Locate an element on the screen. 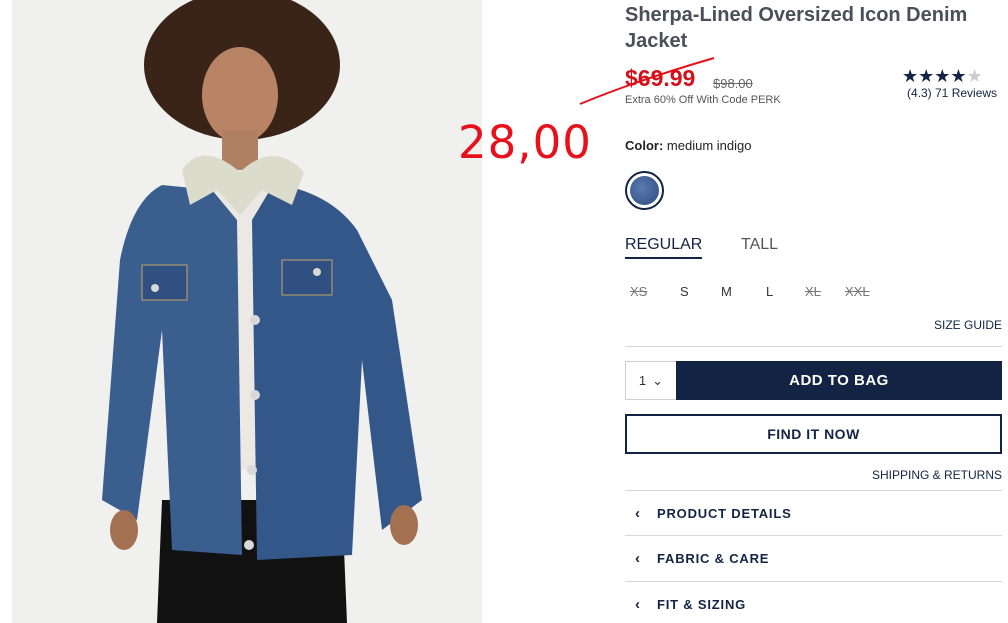  size-xxl: XXL is located at coordinates (857, 291).